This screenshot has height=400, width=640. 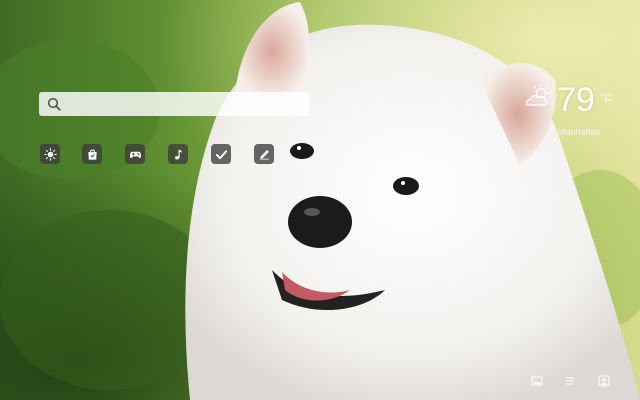 I want to click on search-bar, so click(x=174, y=104).